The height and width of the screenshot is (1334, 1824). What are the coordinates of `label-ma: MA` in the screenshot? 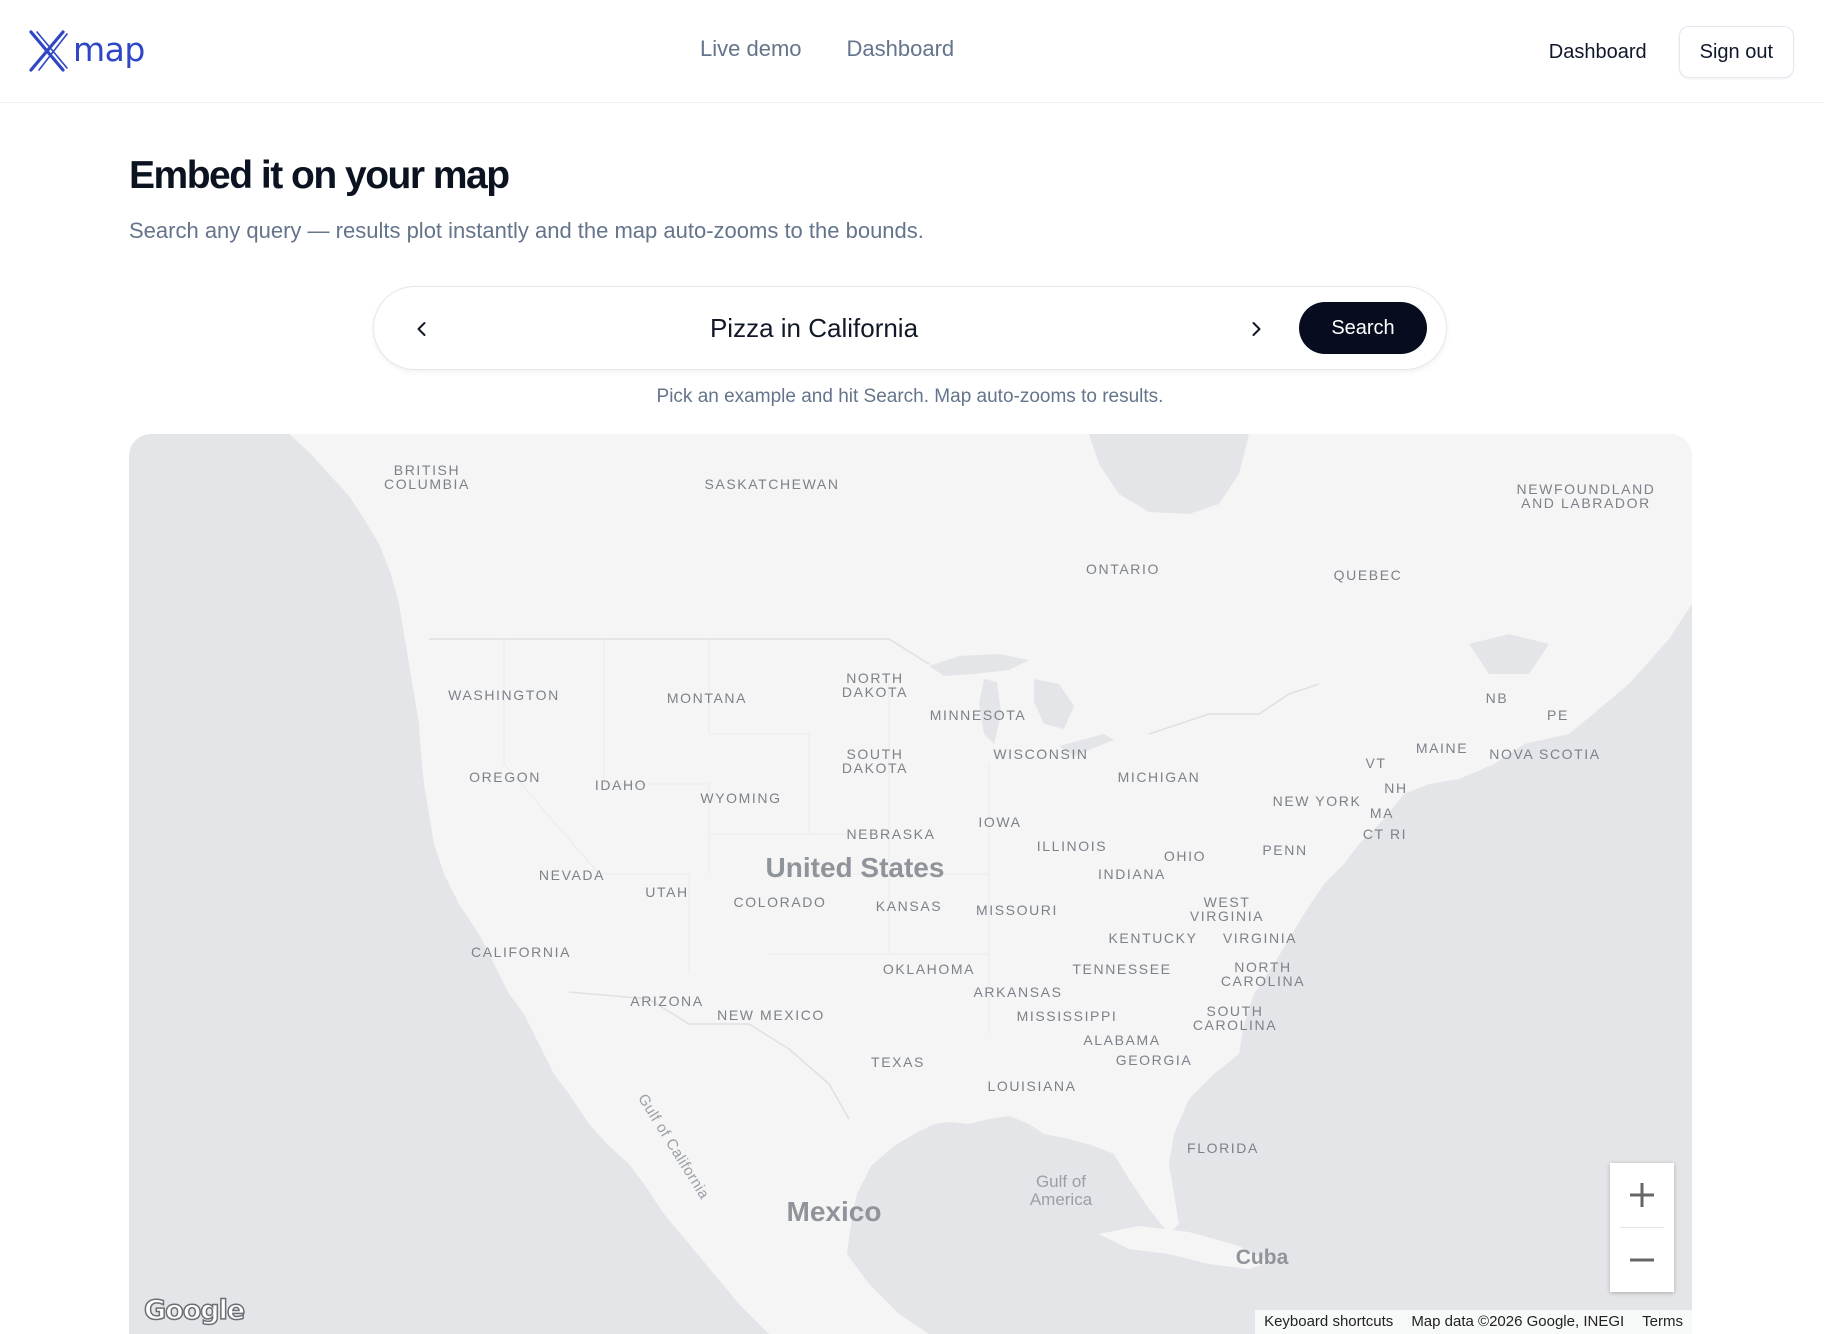 It's located at (1382, 813).